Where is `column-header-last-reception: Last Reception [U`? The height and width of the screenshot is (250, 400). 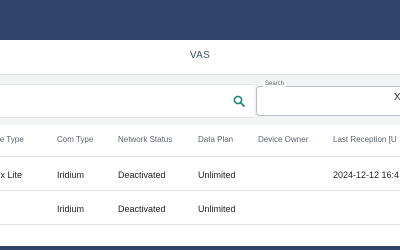 column-header-last-reception: Last Reception [U is located at coordinates (365, 139).